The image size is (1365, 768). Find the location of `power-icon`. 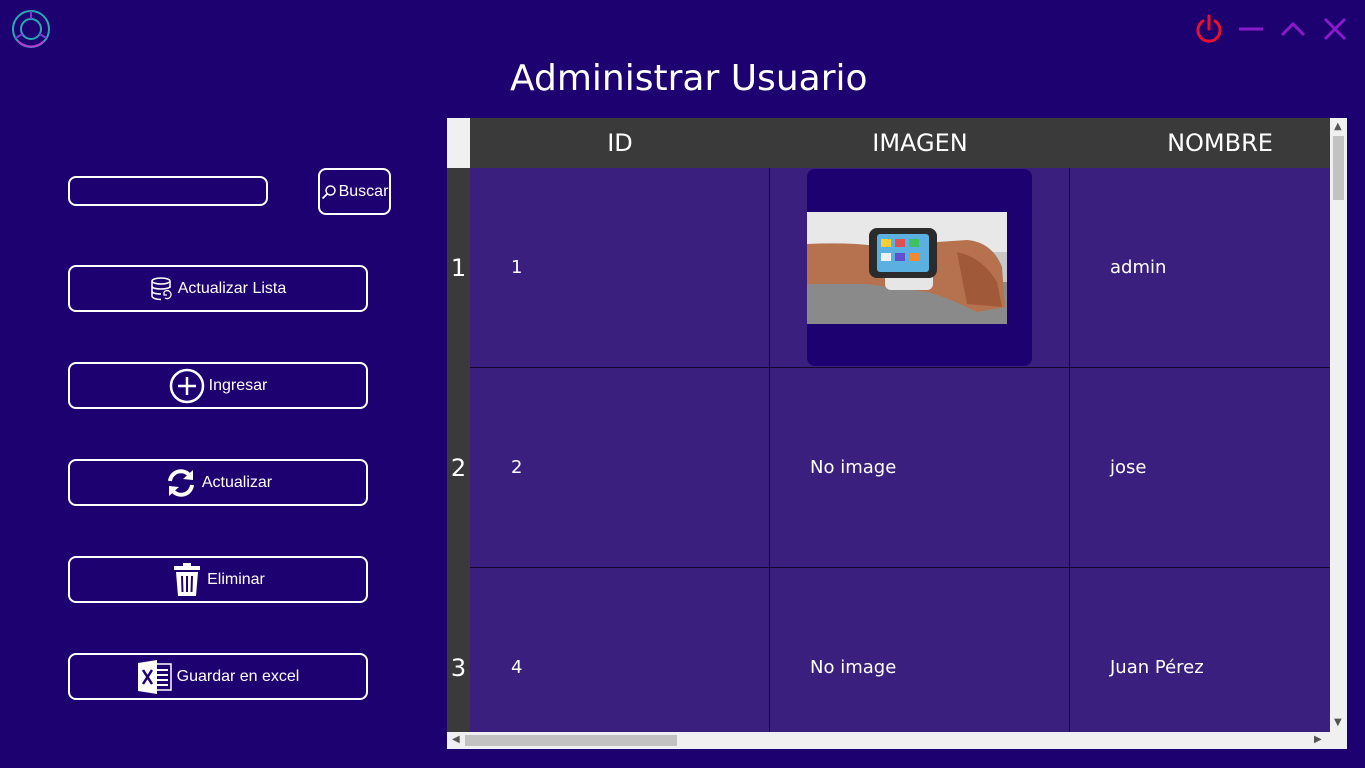

power-icon is located at coordinates (1209, 28).